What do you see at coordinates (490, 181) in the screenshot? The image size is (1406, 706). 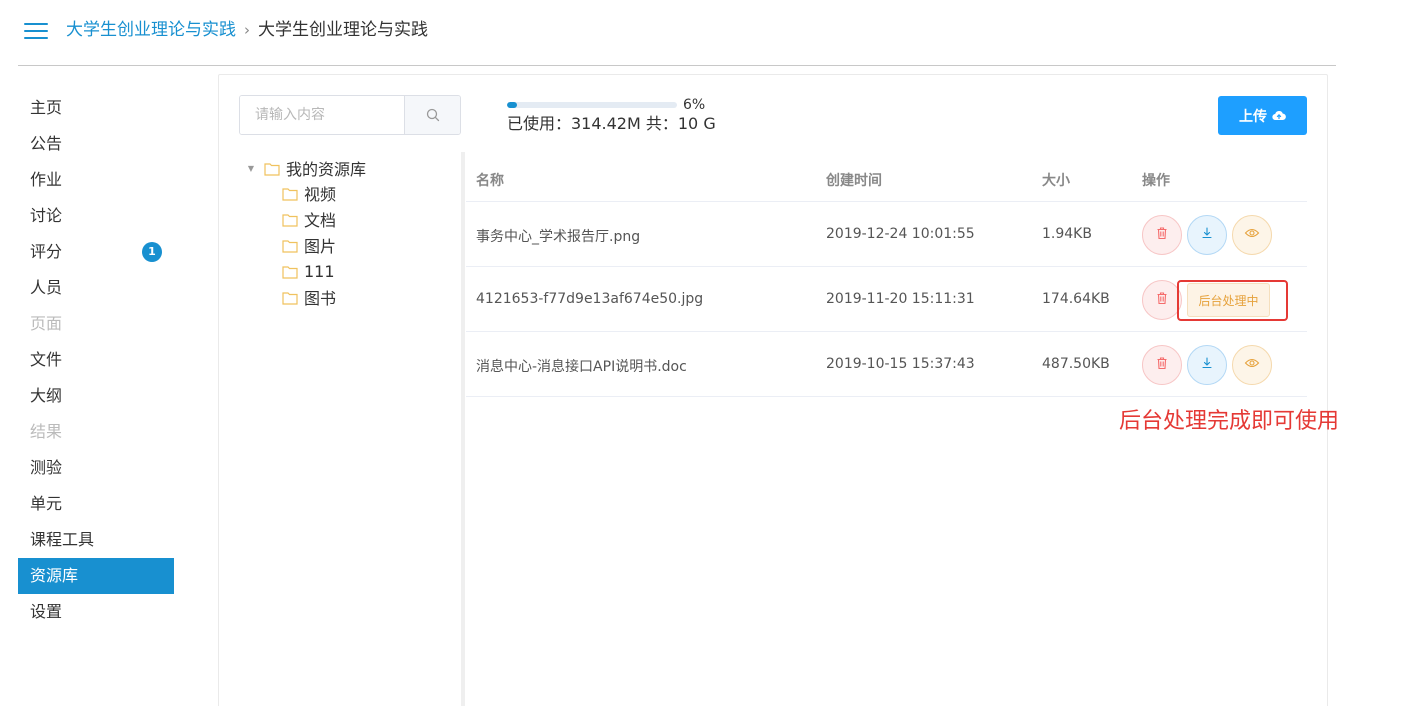 I see `column-header-name: 名称` at bounding box center [490, 181].